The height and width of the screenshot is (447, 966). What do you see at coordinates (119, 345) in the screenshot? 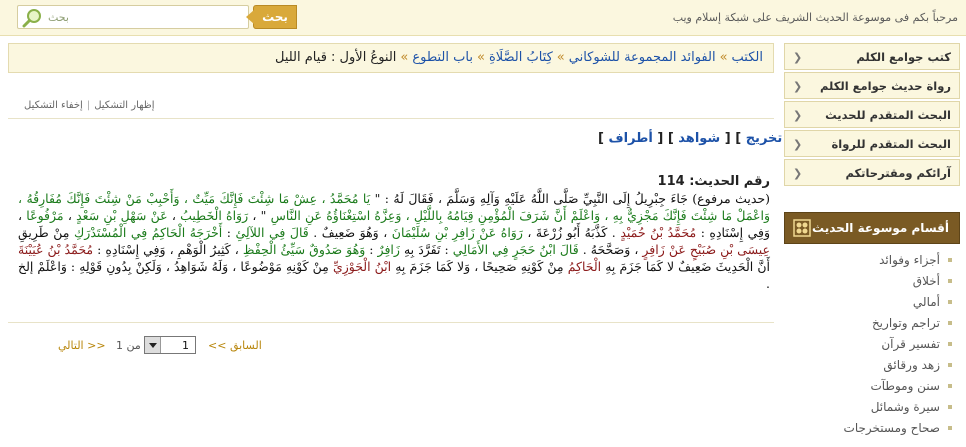
I see `page-total-count: 1` at bounding box center [119, 345].